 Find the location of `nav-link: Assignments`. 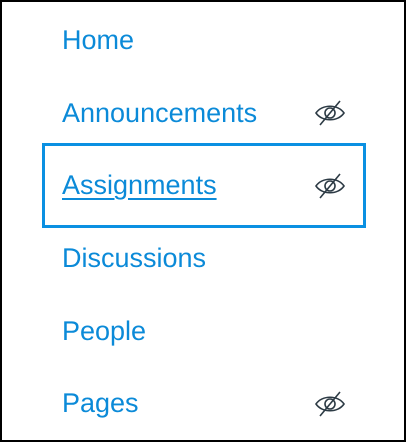

nav-link: Assignments is located at coordinates (204, 185).